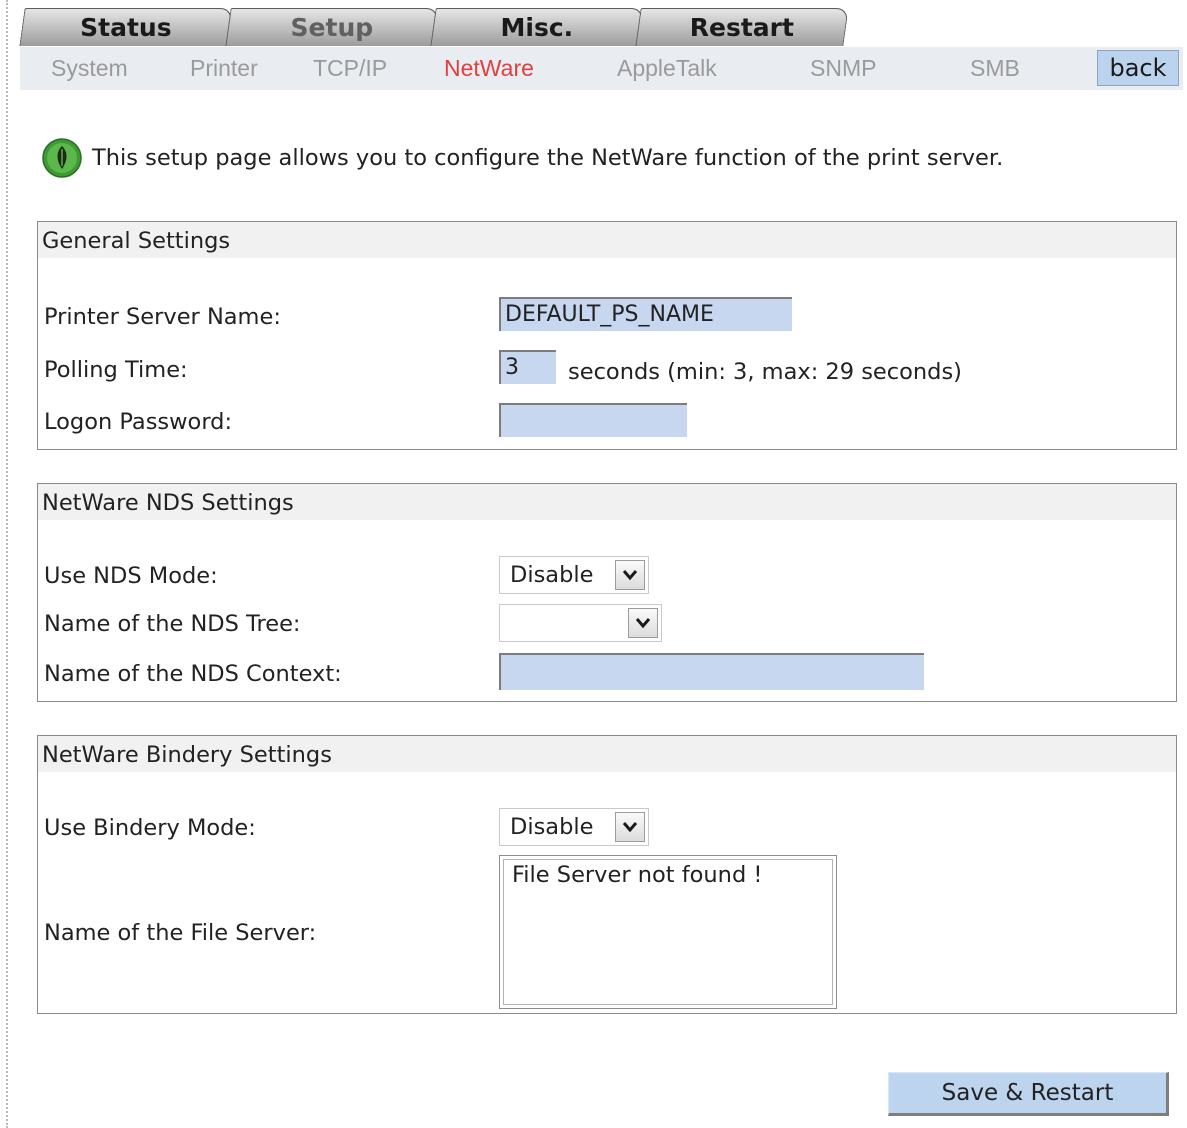  What do you see at coordinates (4, 564) in the screenshot?
I see `page-left-border` at bounding box center [4, 564].